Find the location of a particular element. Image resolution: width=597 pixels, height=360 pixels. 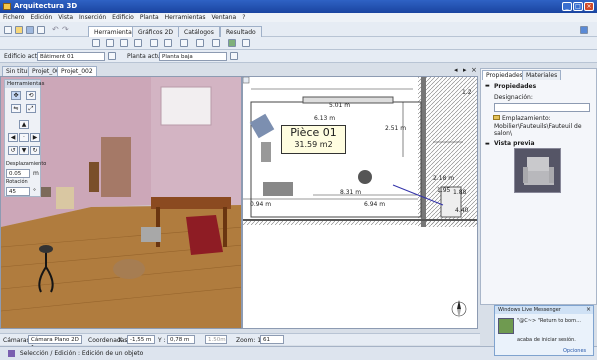

scroll-right-icon: ▸ is located at coordinates (465, 70).